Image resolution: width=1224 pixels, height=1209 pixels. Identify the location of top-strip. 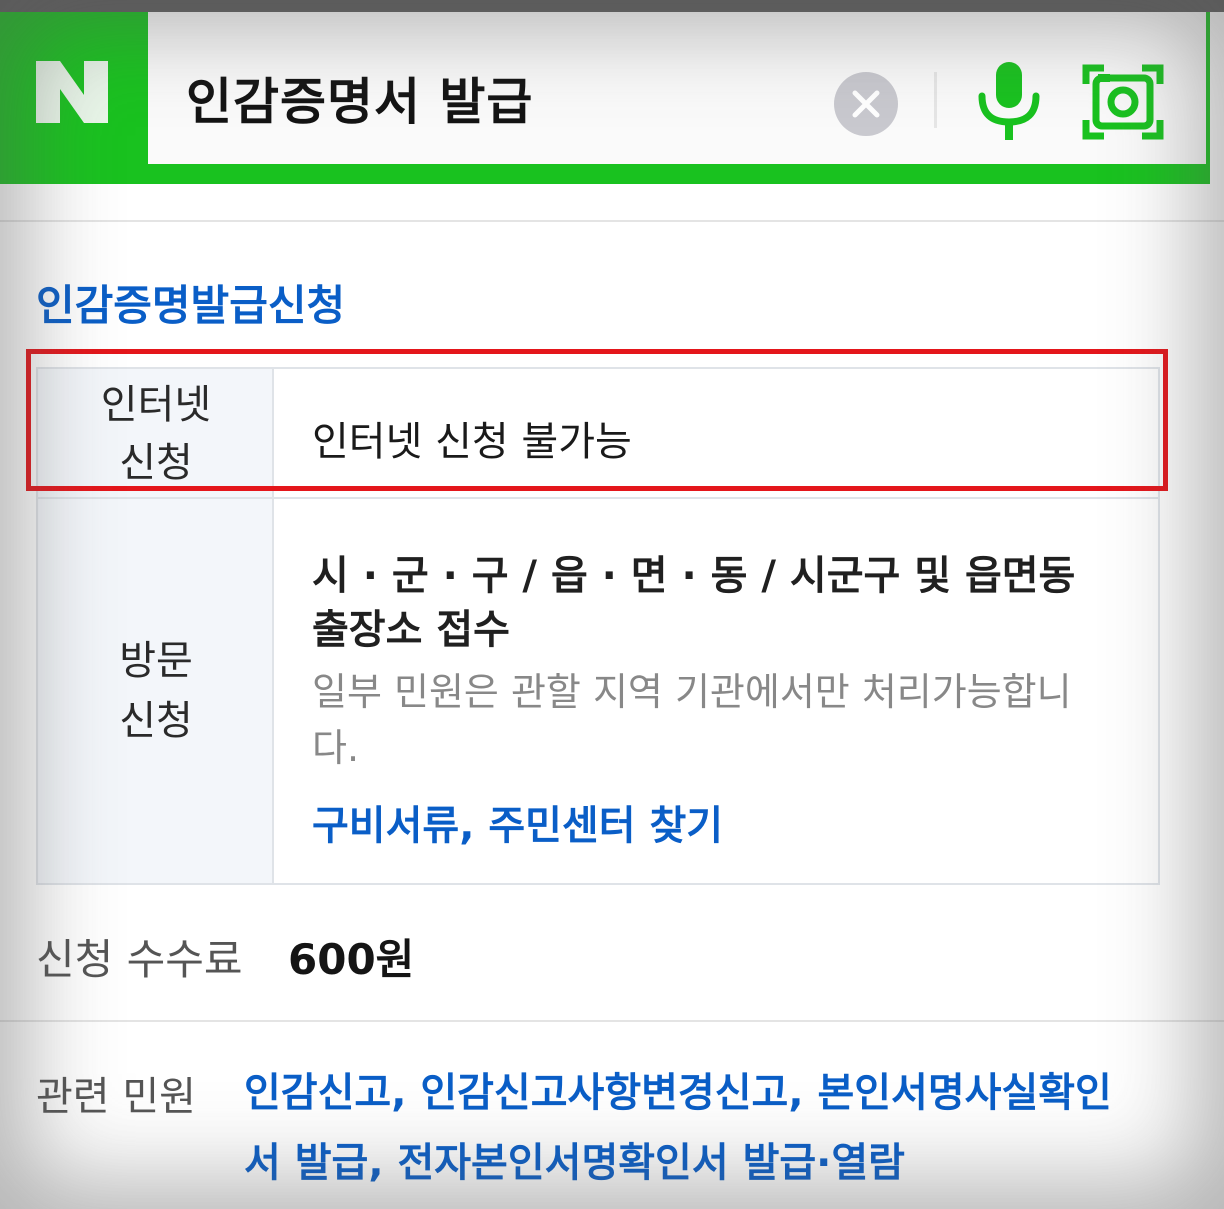
(612, 6).